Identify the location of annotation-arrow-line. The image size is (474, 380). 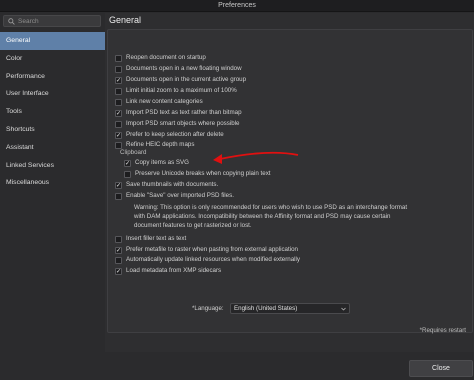
(259, 155).